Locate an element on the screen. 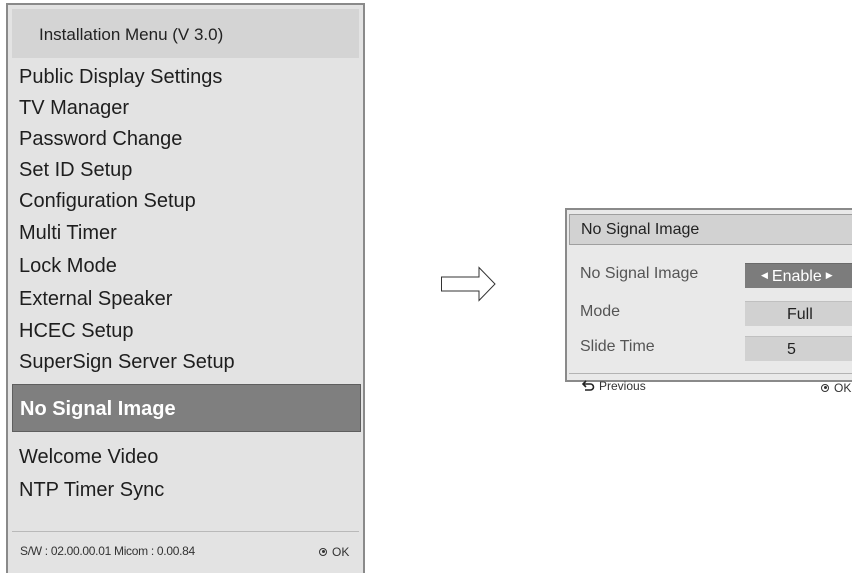 The width and height of the screenshot is (852, 573). dialog-ok-button: OK is located at coordinates (836, 388).